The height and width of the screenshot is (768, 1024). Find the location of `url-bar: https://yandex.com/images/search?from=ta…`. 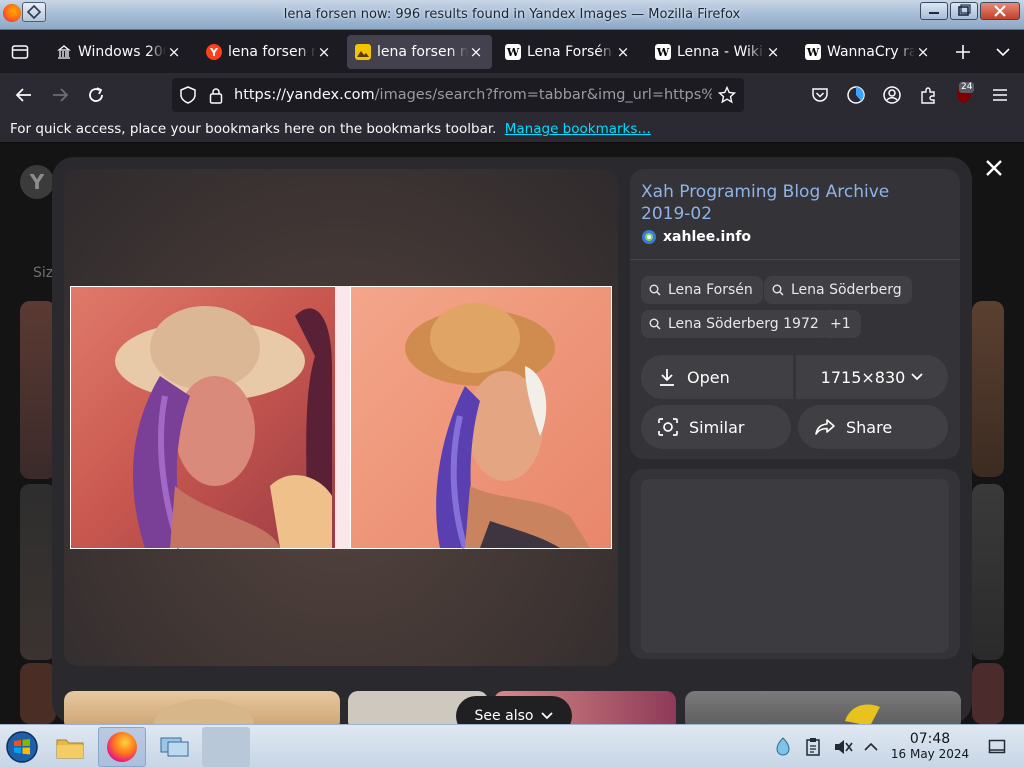

url-bar: https://yandex.com/images/search?from=ta… is located at coordinates (458, 95).